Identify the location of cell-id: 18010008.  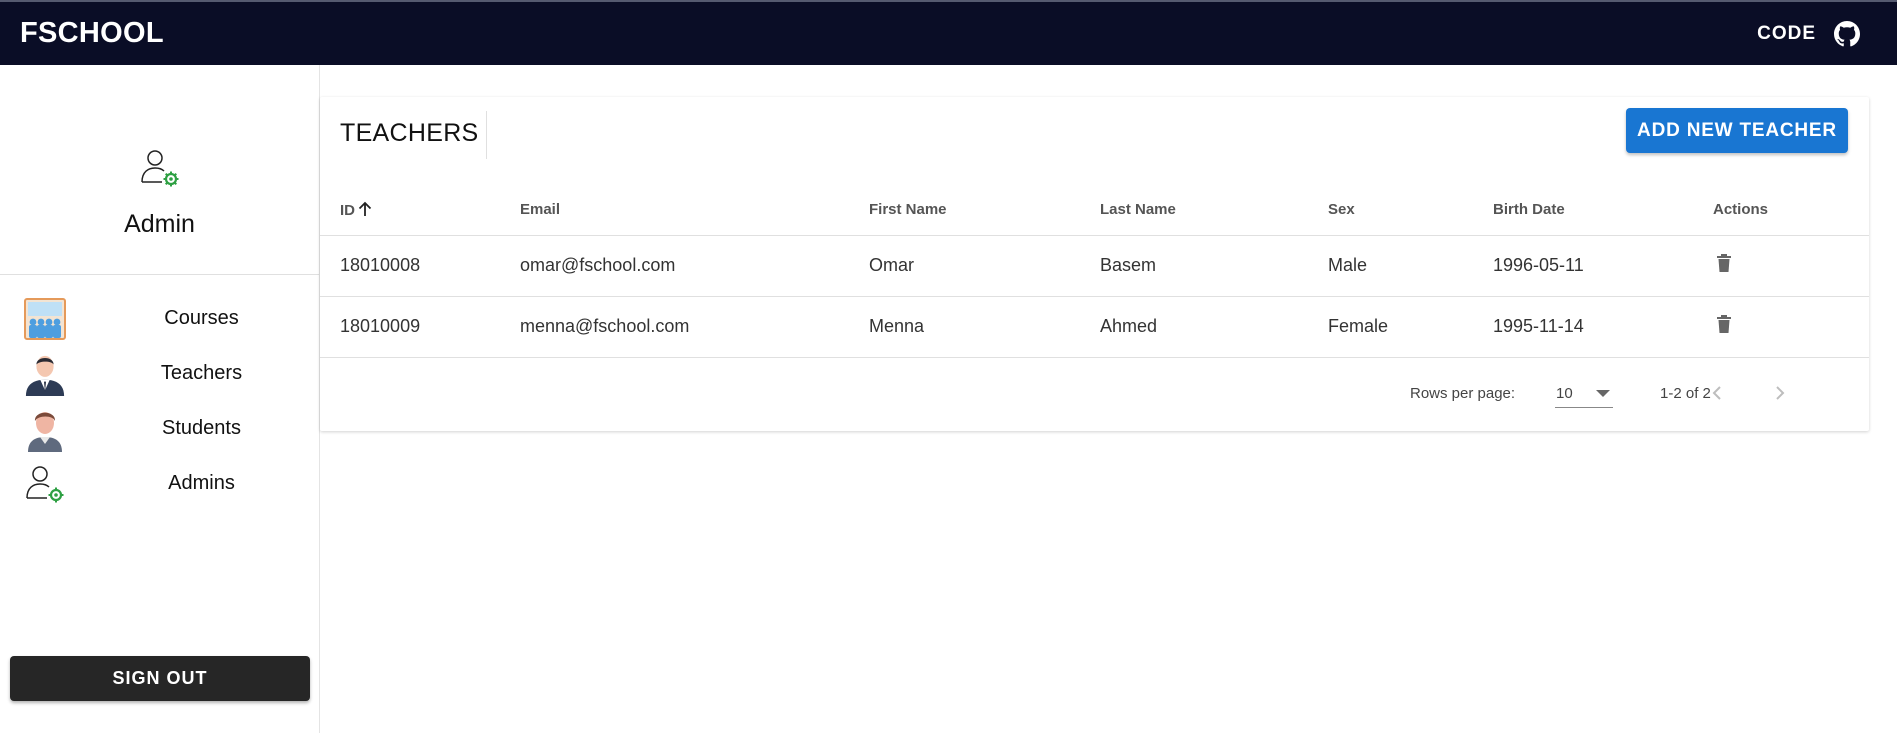
(420, 266).